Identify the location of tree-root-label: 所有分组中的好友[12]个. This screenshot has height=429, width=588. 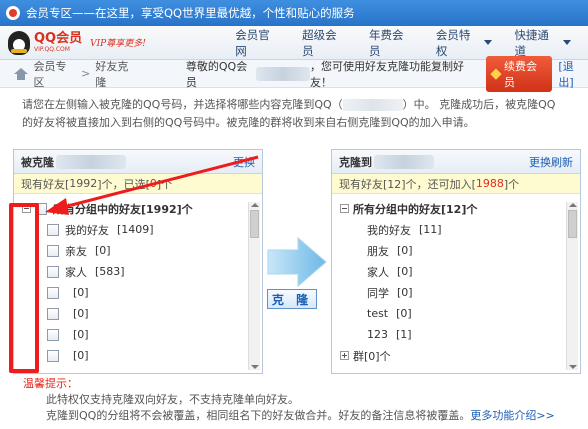
(415, 209).